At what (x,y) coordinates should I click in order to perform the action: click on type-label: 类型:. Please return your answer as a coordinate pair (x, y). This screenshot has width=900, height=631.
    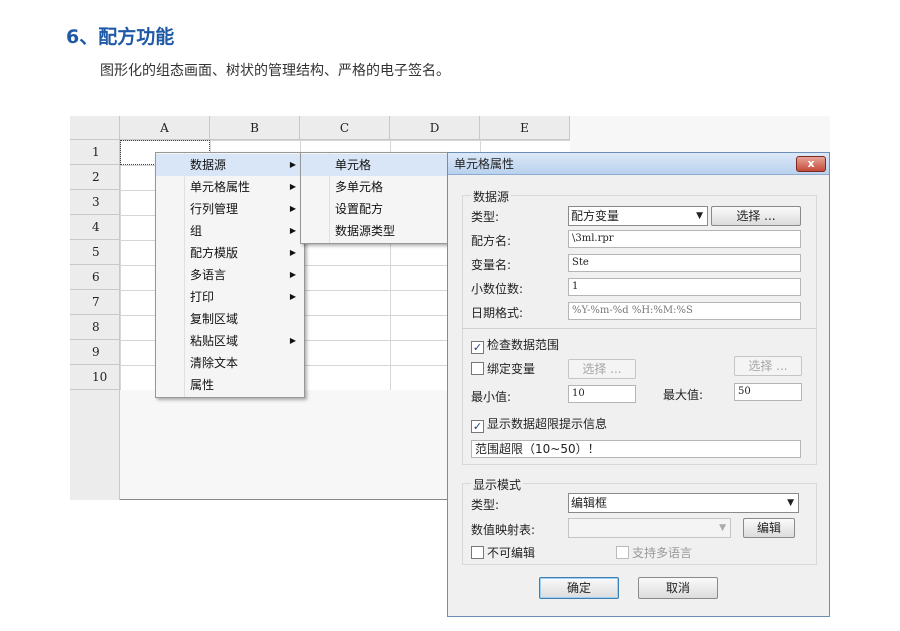
    Looking at the image, I should click on (485, 217).